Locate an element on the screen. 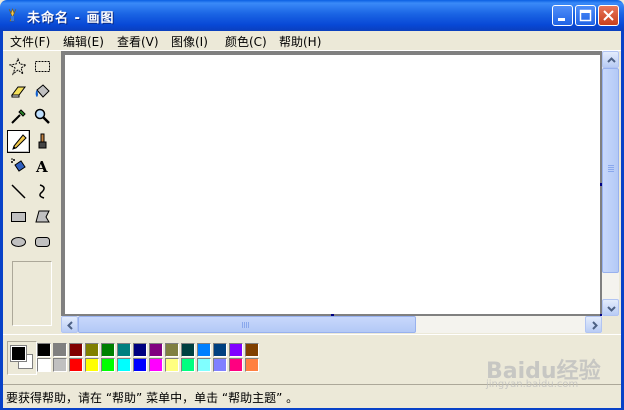 The width and height of the screenshot is (624, 410). polygon-icon is located at coordinates (42, 216).